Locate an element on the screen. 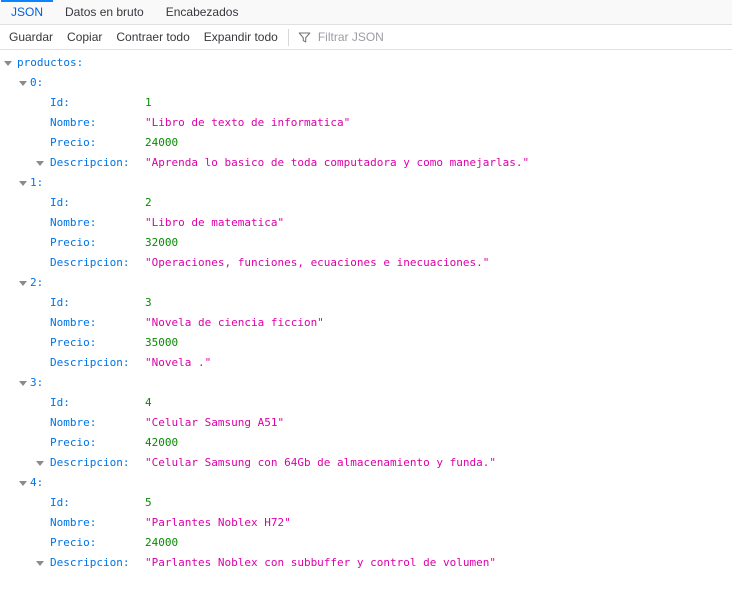  property-key: 0: is located at coordinates (37, 82).